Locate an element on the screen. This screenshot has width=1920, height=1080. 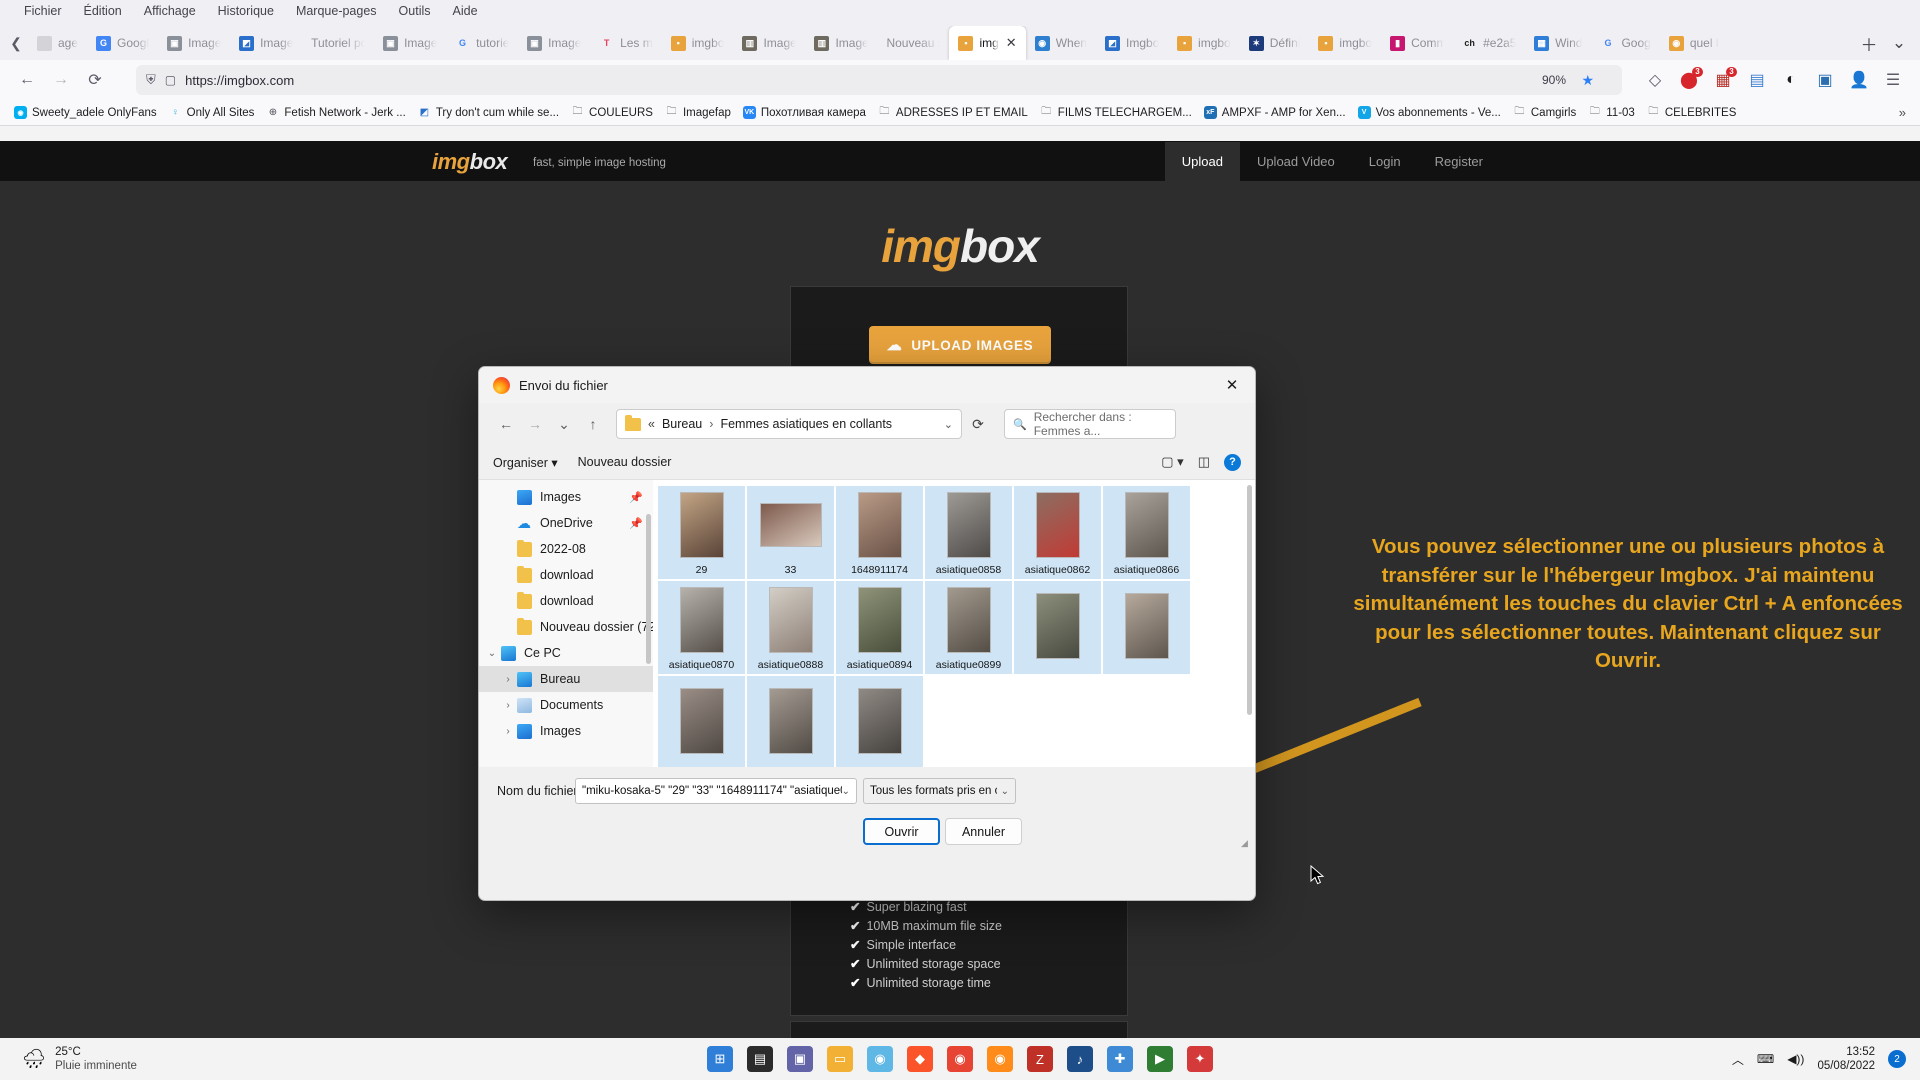
tab-11: ▥ Image is located at coordinates (841, 43).